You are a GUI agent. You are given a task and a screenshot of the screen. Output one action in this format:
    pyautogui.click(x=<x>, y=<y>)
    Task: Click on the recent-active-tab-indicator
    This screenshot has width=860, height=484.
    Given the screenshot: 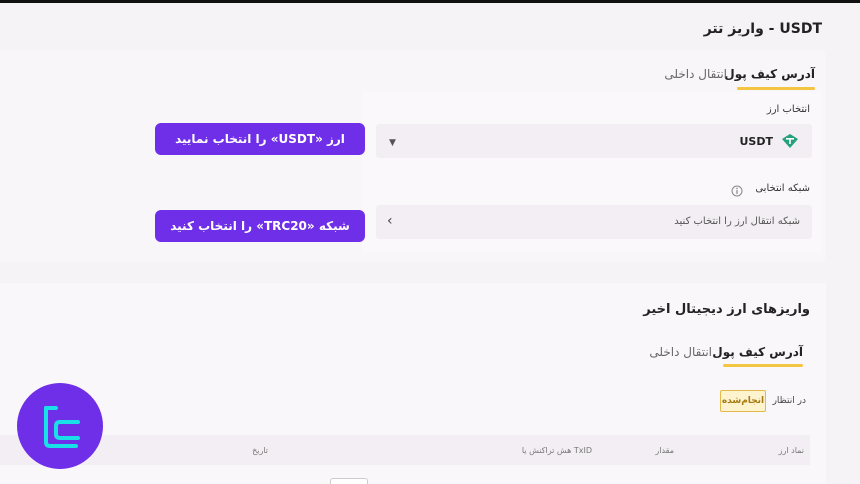 What is the action you would take?
    pyautogui.click(x=763, y=365)
    